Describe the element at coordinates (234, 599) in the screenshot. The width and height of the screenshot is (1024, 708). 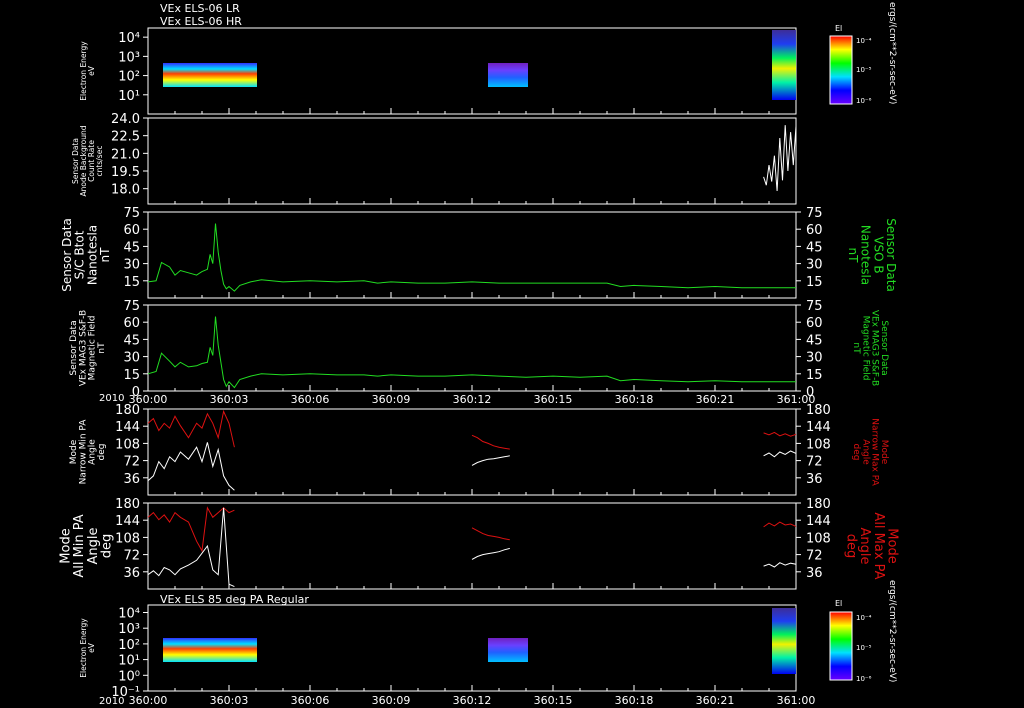
I see `bottom-panel-title: VEx ELS 85 deg PA Regular` at that location.